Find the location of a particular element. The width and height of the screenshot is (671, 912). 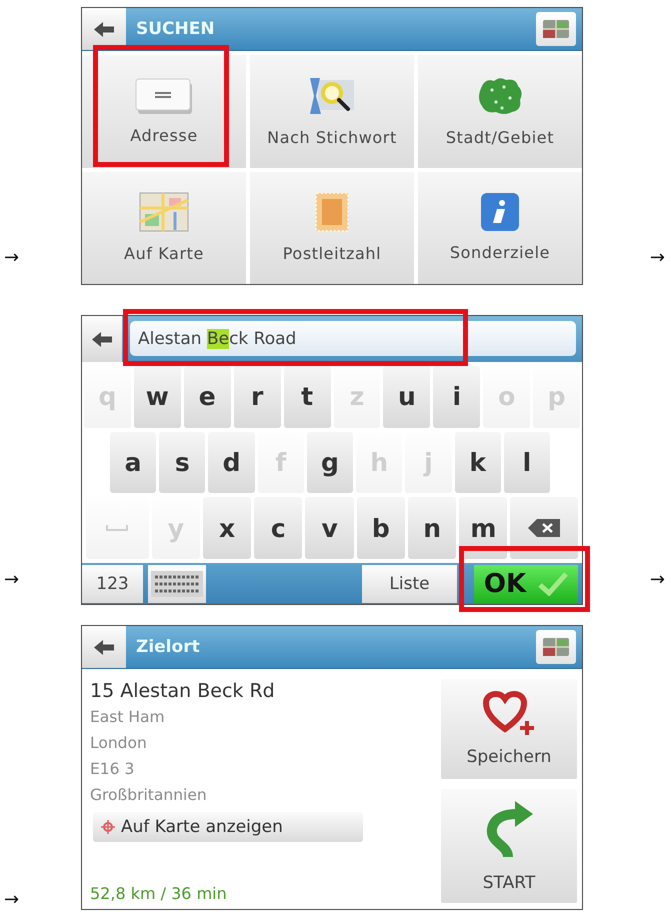

menu-tile: Postleitzahl is located at coordinates (332, 228).